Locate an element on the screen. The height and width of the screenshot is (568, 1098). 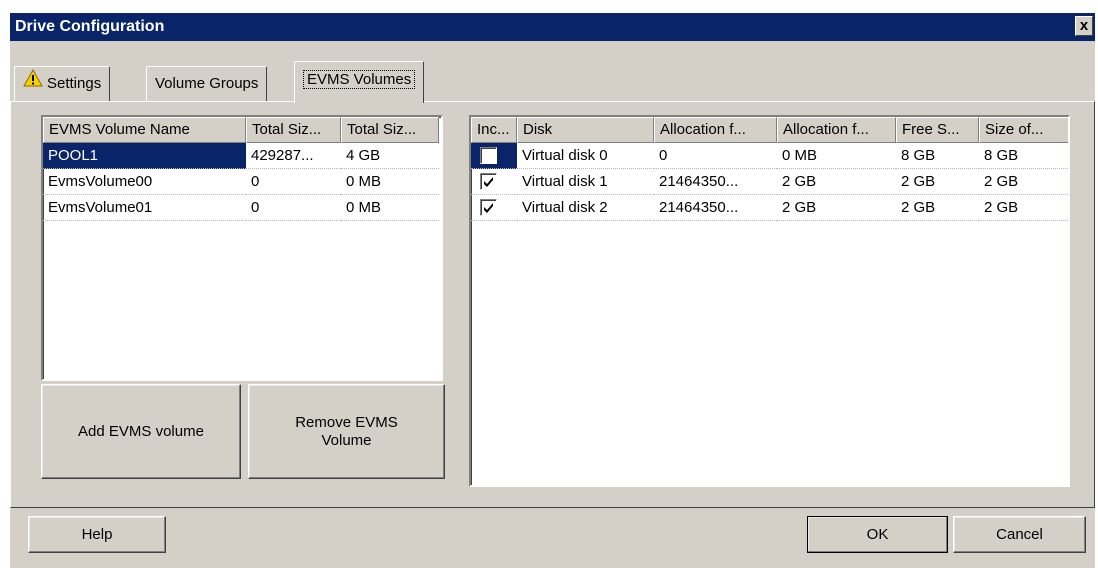
disk-name-cell: Virtual disk 1 is located at coordinates (585, 182).